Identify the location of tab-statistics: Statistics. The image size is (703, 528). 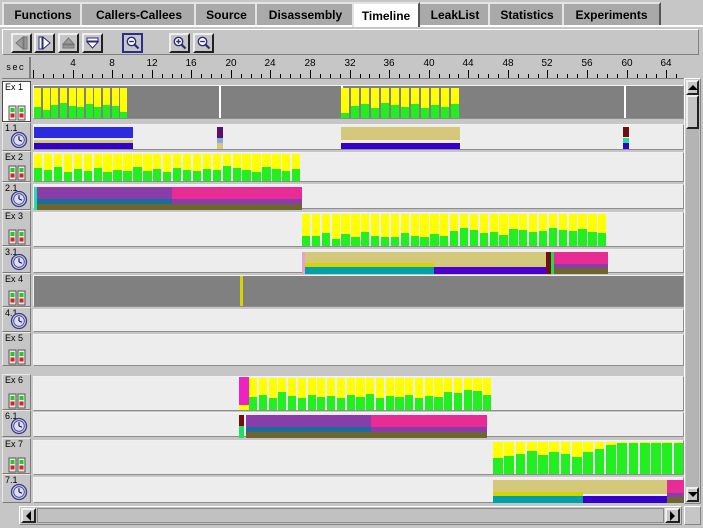
(527, 13).